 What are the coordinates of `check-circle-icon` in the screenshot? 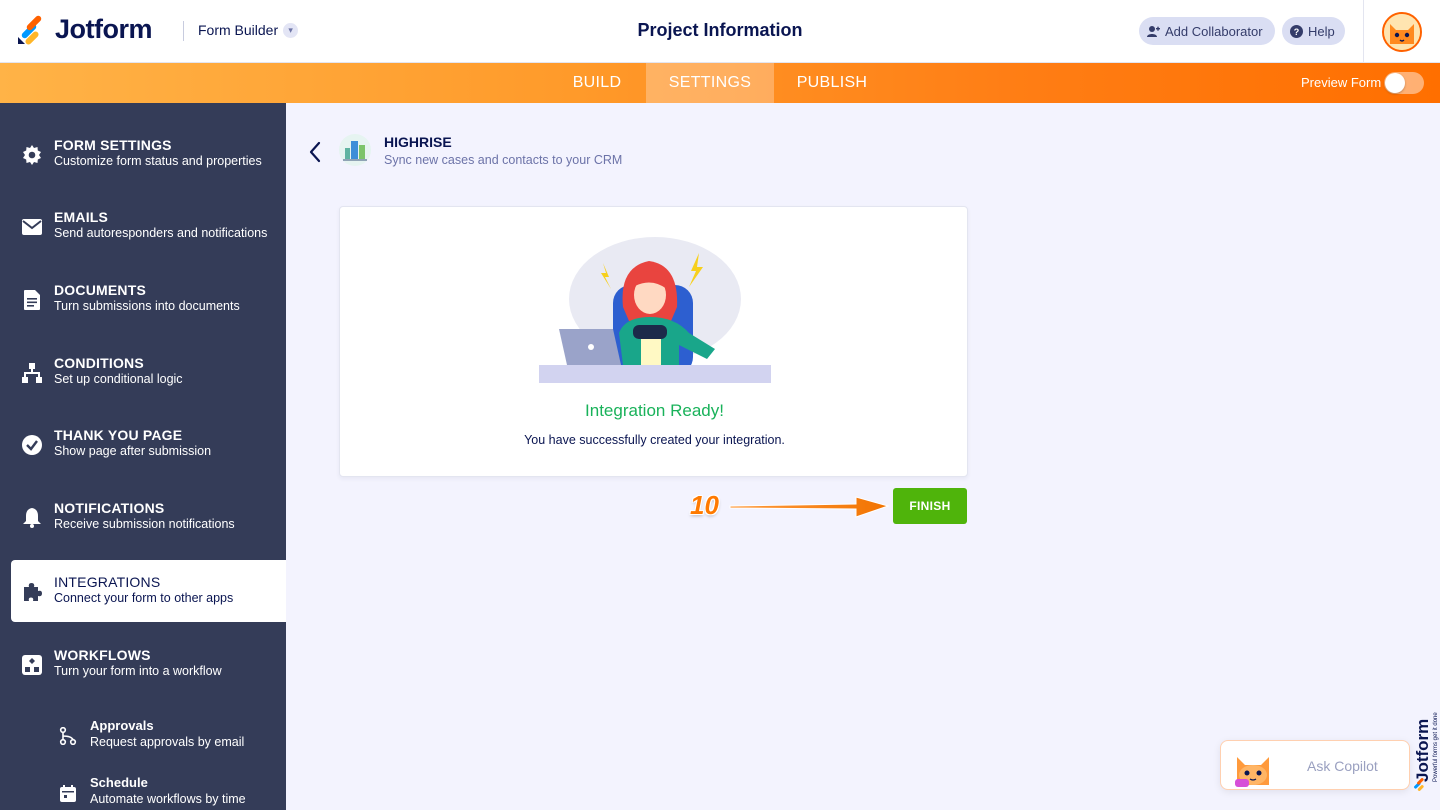 It's located at (32, 445).